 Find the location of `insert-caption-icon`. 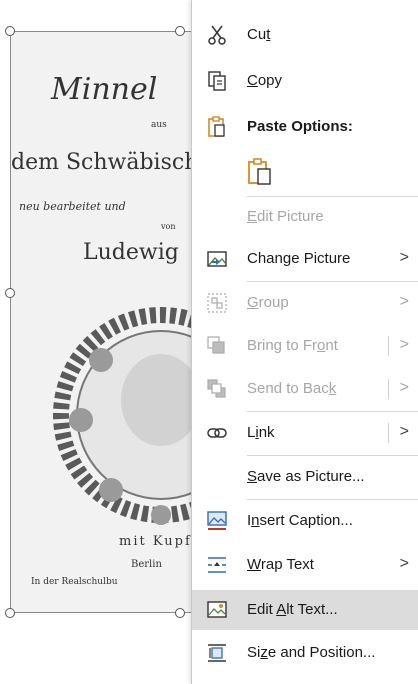

insert-caption-icon is located at coordinates (217, 520).